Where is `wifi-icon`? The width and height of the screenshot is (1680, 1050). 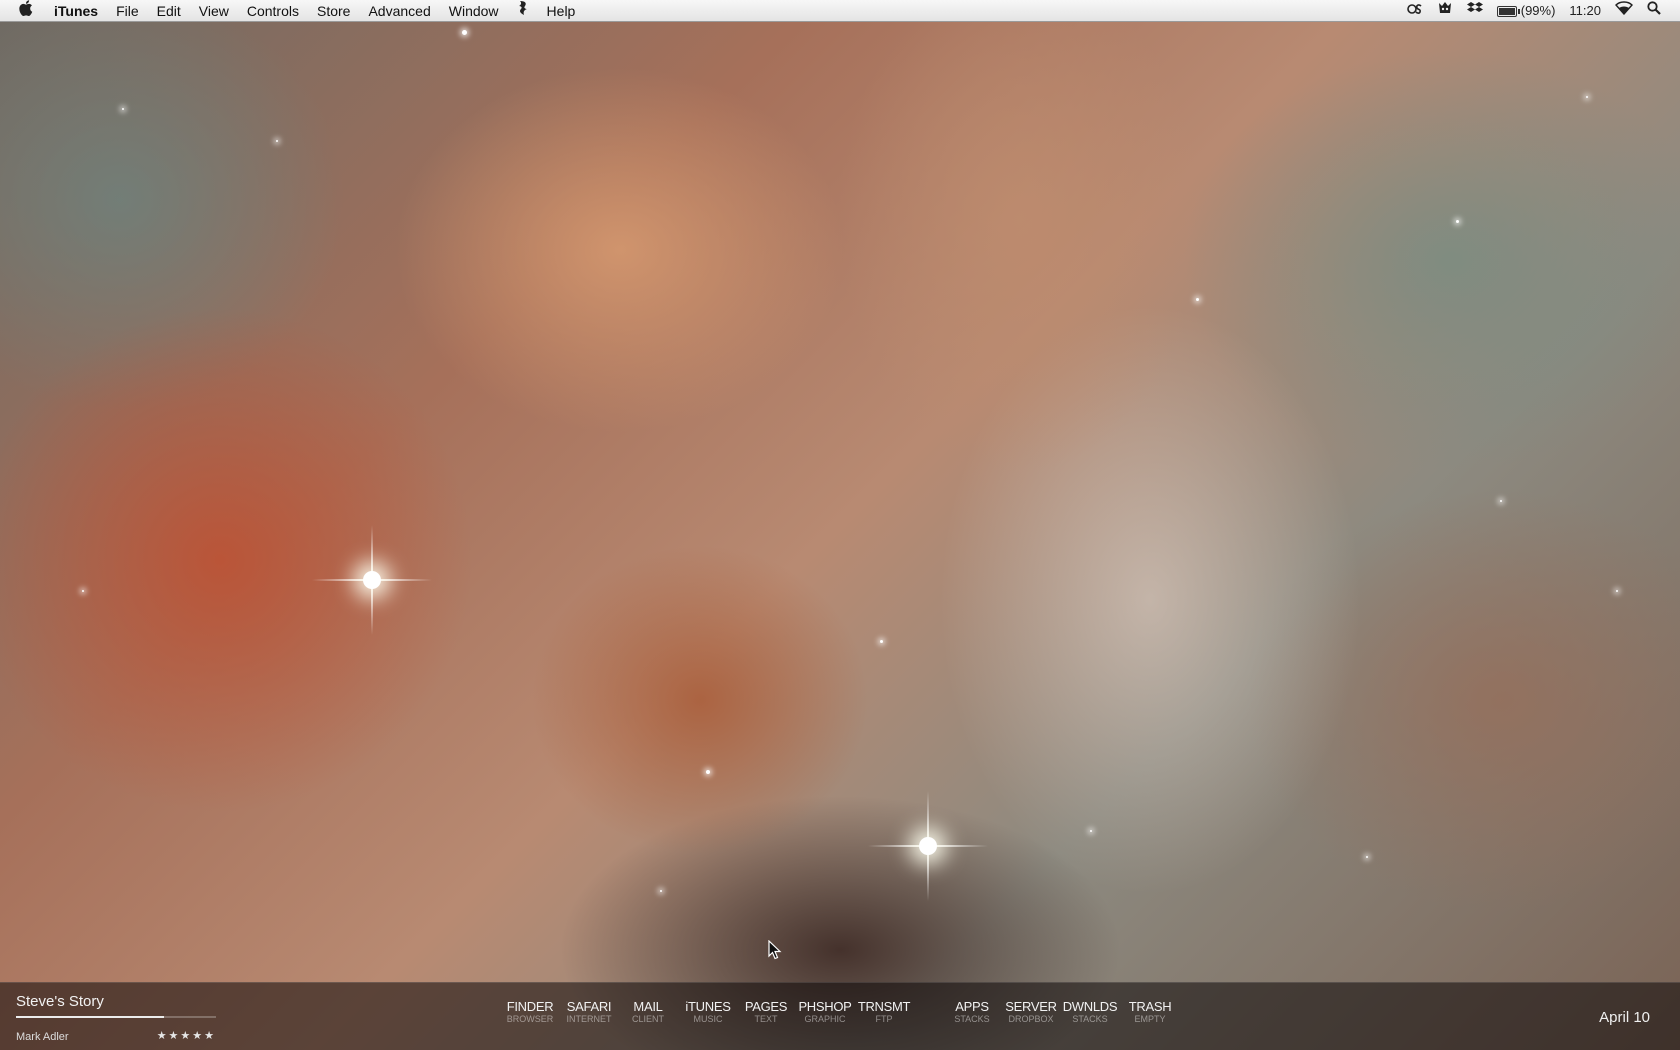
wifi-icon is located at coordinates (1624, 11).